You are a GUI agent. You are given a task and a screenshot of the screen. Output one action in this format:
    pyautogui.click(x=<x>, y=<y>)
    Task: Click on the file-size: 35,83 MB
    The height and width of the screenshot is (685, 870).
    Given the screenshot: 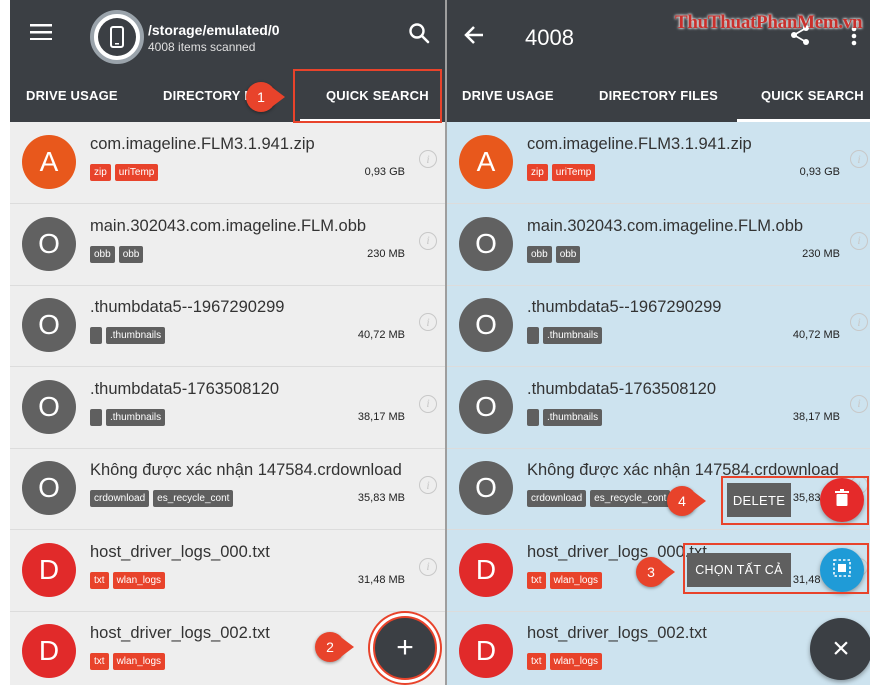 What is the action you would take?
    pyautogui.click(x=381, y=498)
    